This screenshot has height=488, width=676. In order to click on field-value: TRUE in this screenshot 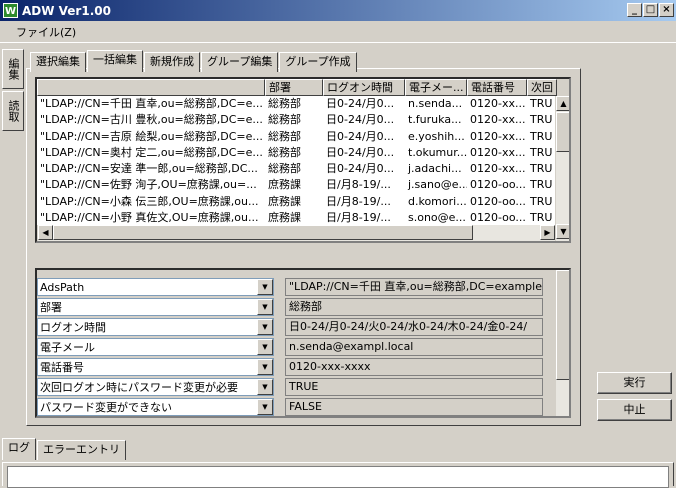, I will do `click(414, 387)`.